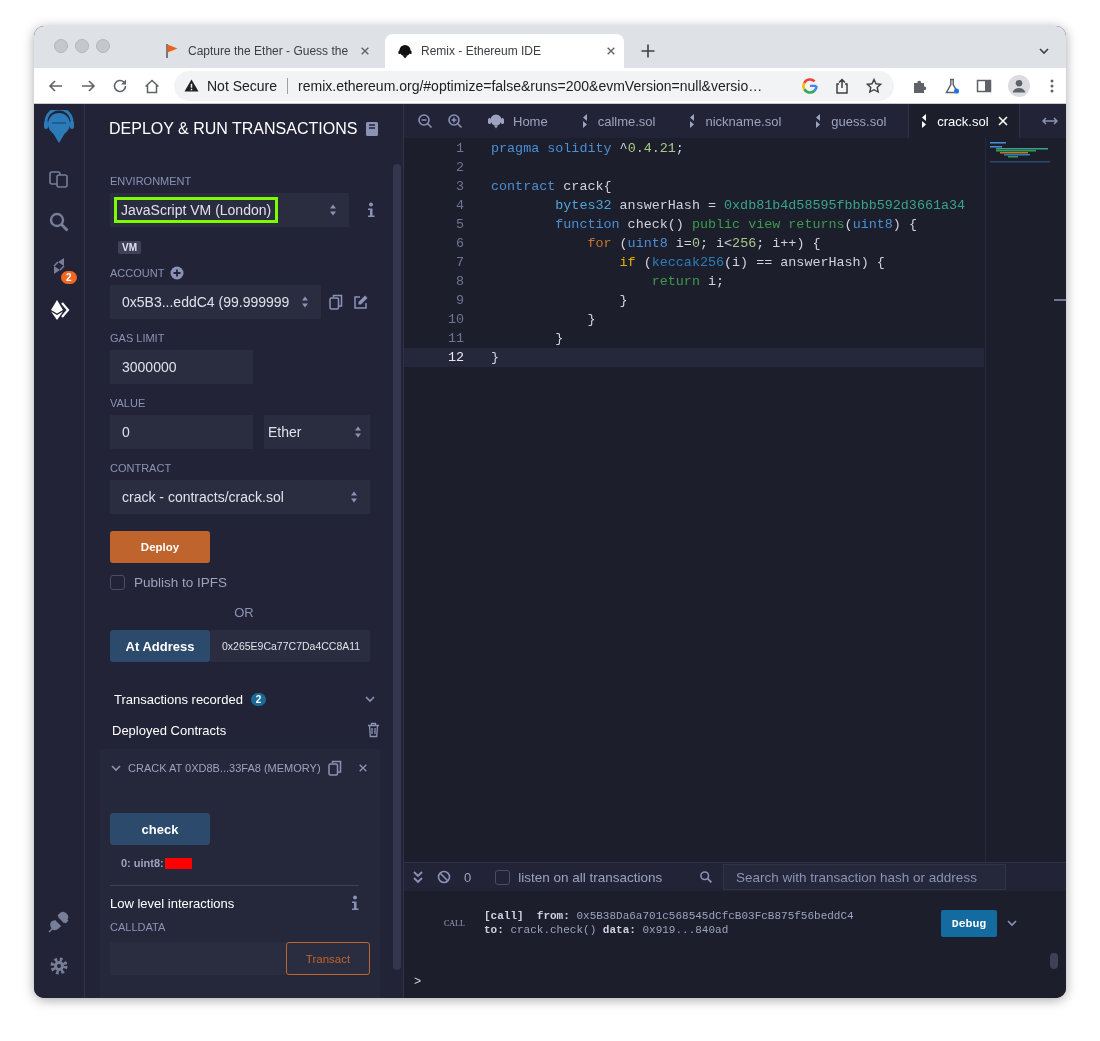 This screenshot has height=1041, width=1100. I want to click on or-text: OR, so click(244, 612).